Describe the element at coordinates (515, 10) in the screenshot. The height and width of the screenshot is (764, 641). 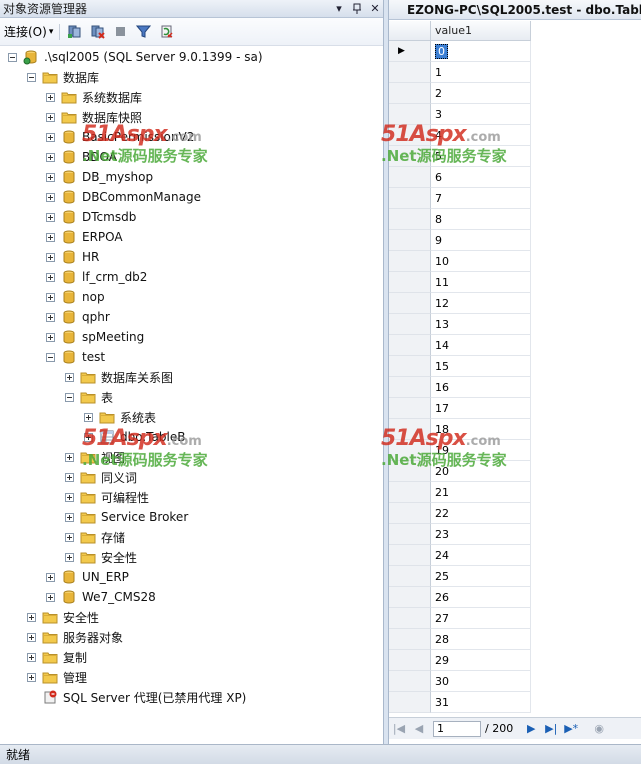
I see `results-tab: EZONG-PC\SQL2005.test - dbo.TableB` at that location.